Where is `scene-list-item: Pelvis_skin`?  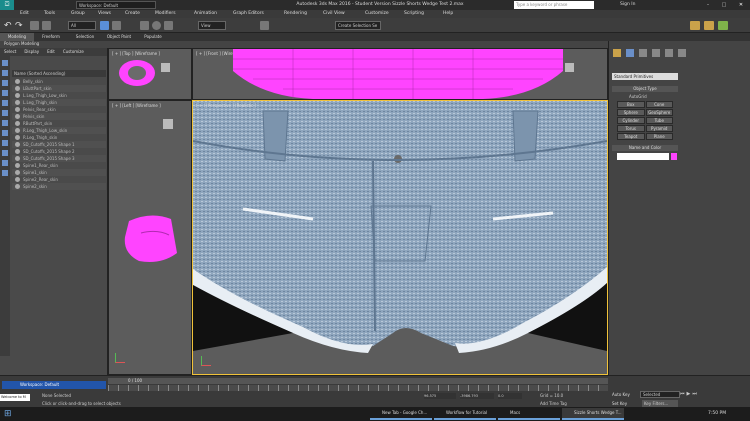
scene-list-item: Pelvis_skin is located at coordinates (59, 116).